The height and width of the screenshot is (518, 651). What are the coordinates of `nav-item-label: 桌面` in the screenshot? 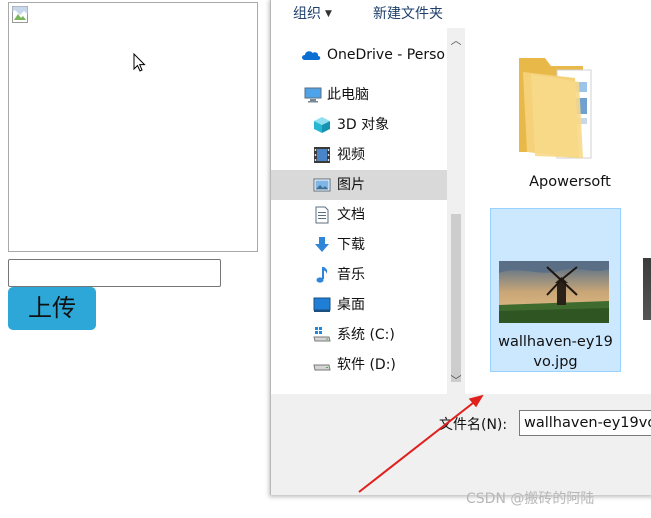 It's located at (351, 305).